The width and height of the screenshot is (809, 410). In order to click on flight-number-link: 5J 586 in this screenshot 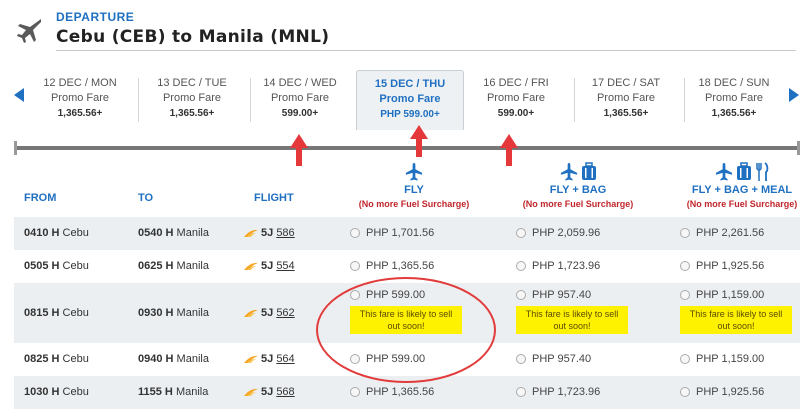, I will do `click(269, 233)`.